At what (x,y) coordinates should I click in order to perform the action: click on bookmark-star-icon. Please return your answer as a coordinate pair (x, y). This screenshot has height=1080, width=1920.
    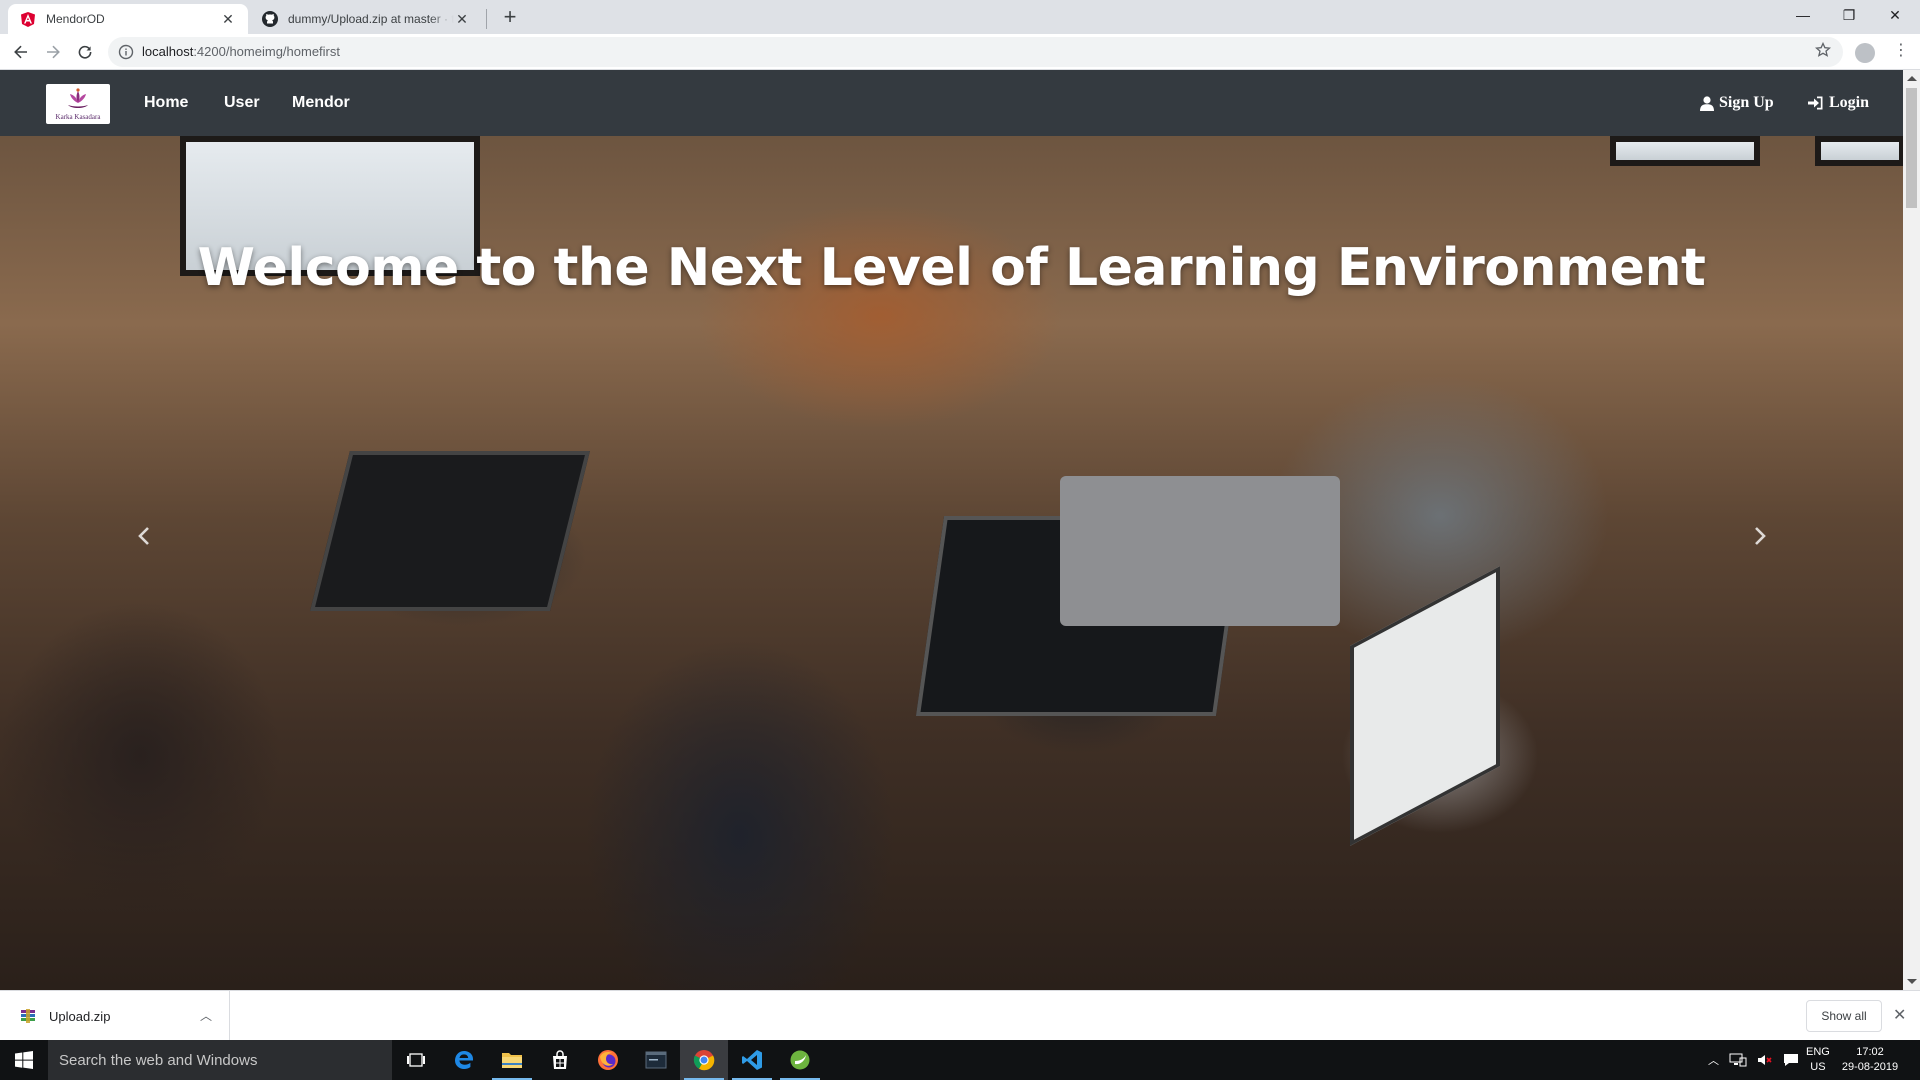
    Looking at the image, I should click on (1823, 52).